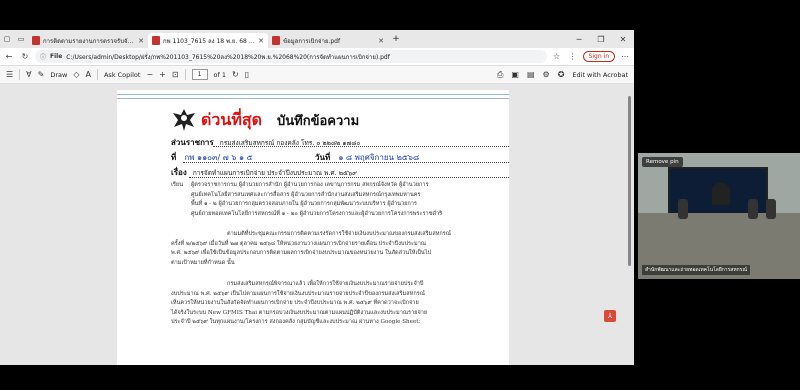 The height and width of the screenshot is (390, 800). I want to click on tab-actions-icon: ▭, so click(21, 39).